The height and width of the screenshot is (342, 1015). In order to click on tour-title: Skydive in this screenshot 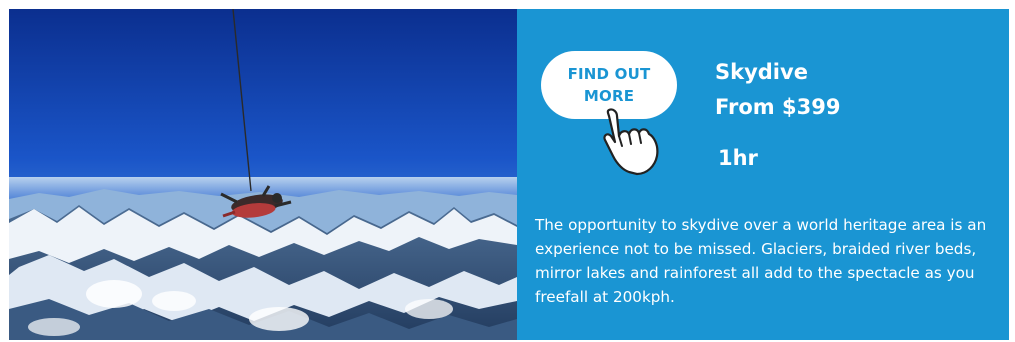, I will do `click(761, 72)`.